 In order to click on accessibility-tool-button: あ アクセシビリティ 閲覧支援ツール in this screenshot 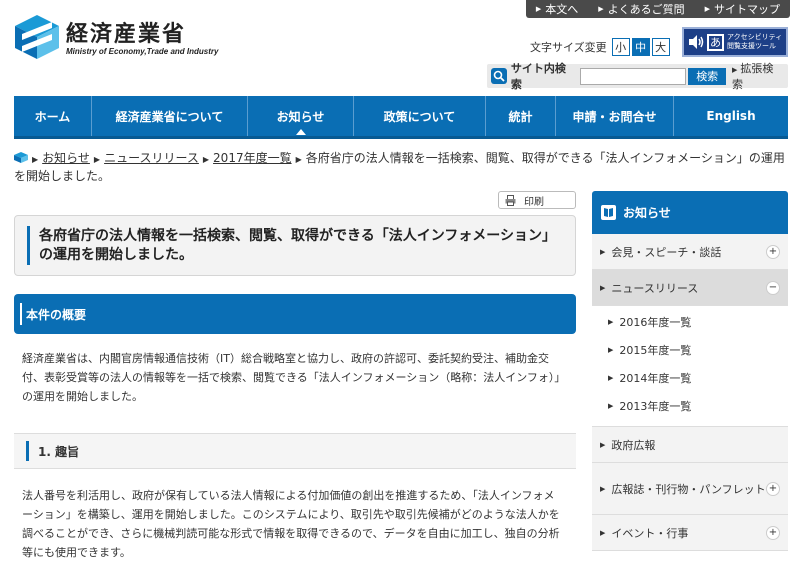, I will do `click(735, 42)`.